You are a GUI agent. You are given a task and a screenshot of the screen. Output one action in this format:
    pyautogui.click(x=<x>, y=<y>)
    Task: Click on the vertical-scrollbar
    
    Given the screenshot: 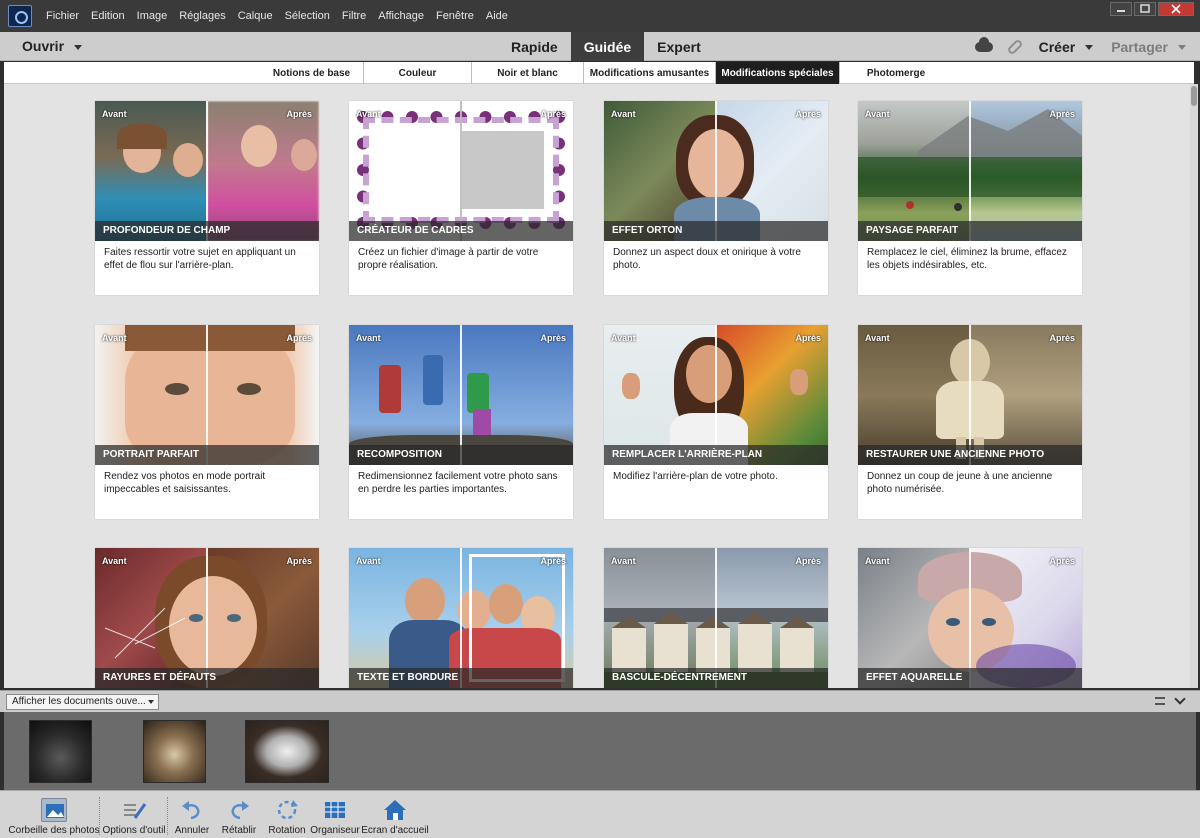 What is the action you would take?
    pyautogui.click(x=1194, y=386)
    